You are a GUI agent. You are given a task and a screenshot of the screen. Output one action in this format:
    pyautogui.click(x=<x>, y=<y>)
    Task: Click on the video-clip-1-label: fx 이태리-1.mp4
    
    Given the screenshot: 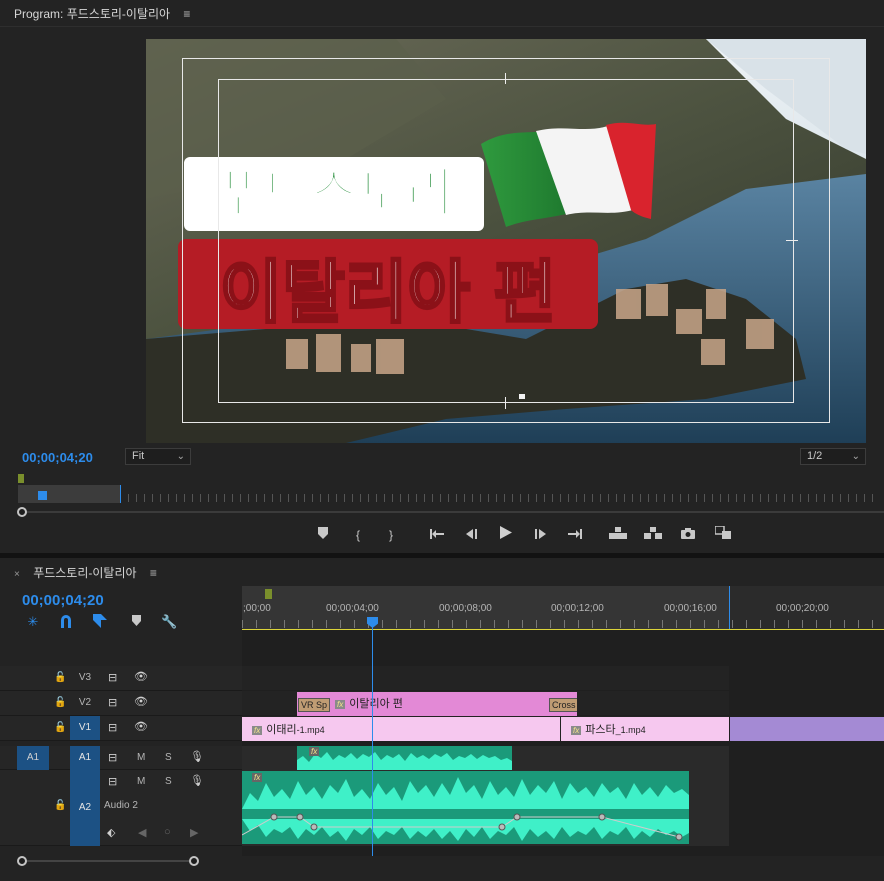 What is the action you would take?
    pyautogui.click(x=288, y=729)
    